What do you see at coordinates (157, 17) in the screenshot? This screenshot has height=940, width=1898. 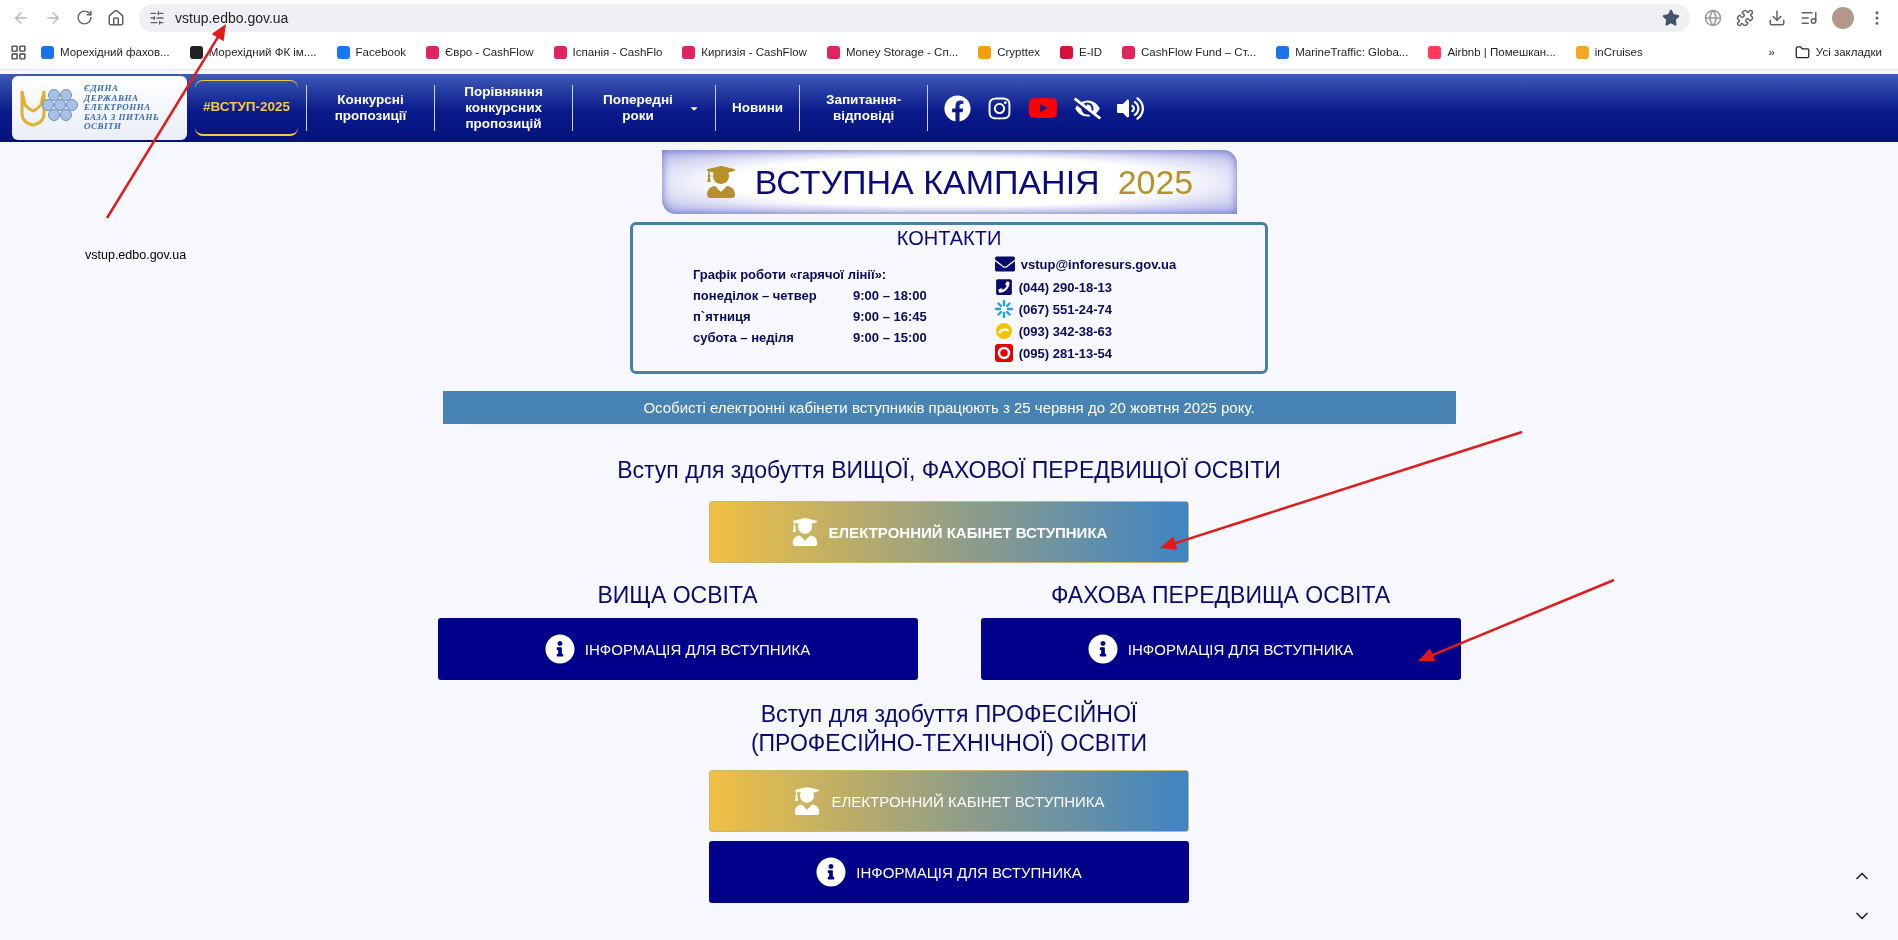 I see `site-settings-icon` at bounding box center [157, 17].